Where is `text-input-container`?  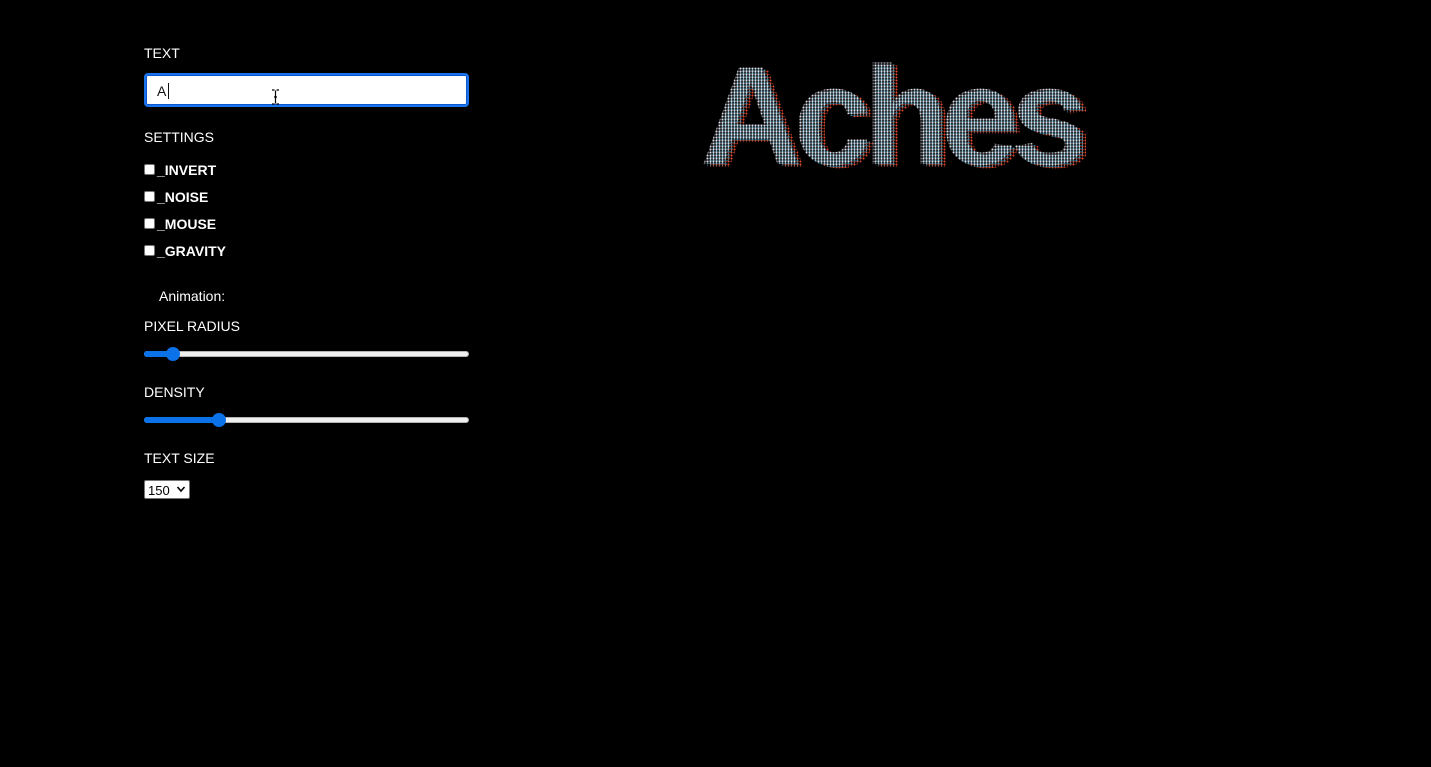 text-input-container is located at coordinates (306, 90).